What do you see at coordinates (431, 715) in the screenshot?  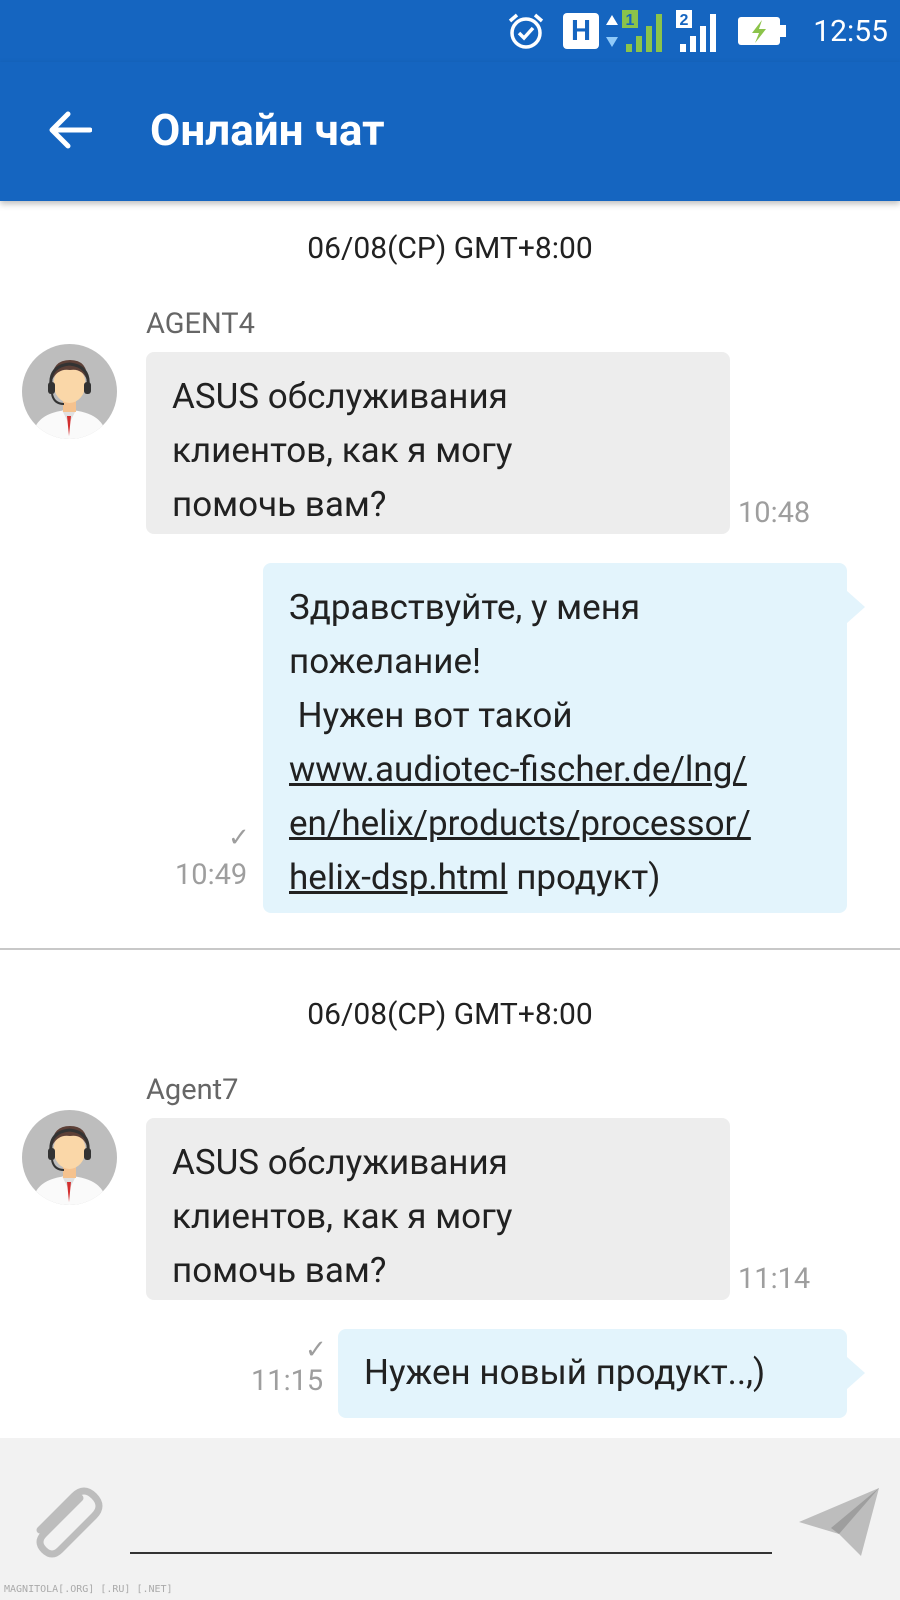 I see `message-text: Нужен вот такой` at bounding box center [431, 715].